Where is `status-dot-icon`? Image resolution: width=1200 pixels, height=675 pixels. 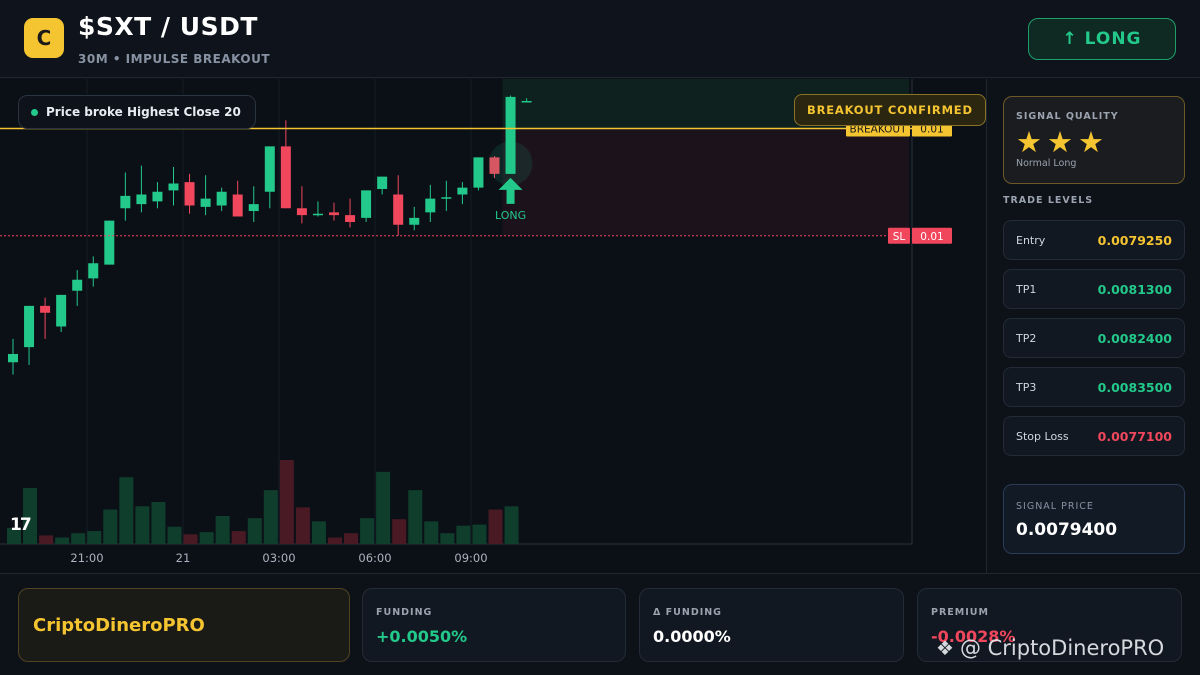
status-dot-icon is located at coordinates (34, 112).